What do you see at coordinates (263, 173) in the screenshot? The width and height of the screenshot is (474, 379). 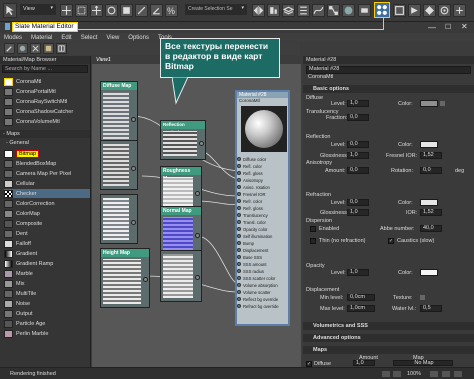 I see `material-slot: Refl. gloss` at bounding box center [263, 173].